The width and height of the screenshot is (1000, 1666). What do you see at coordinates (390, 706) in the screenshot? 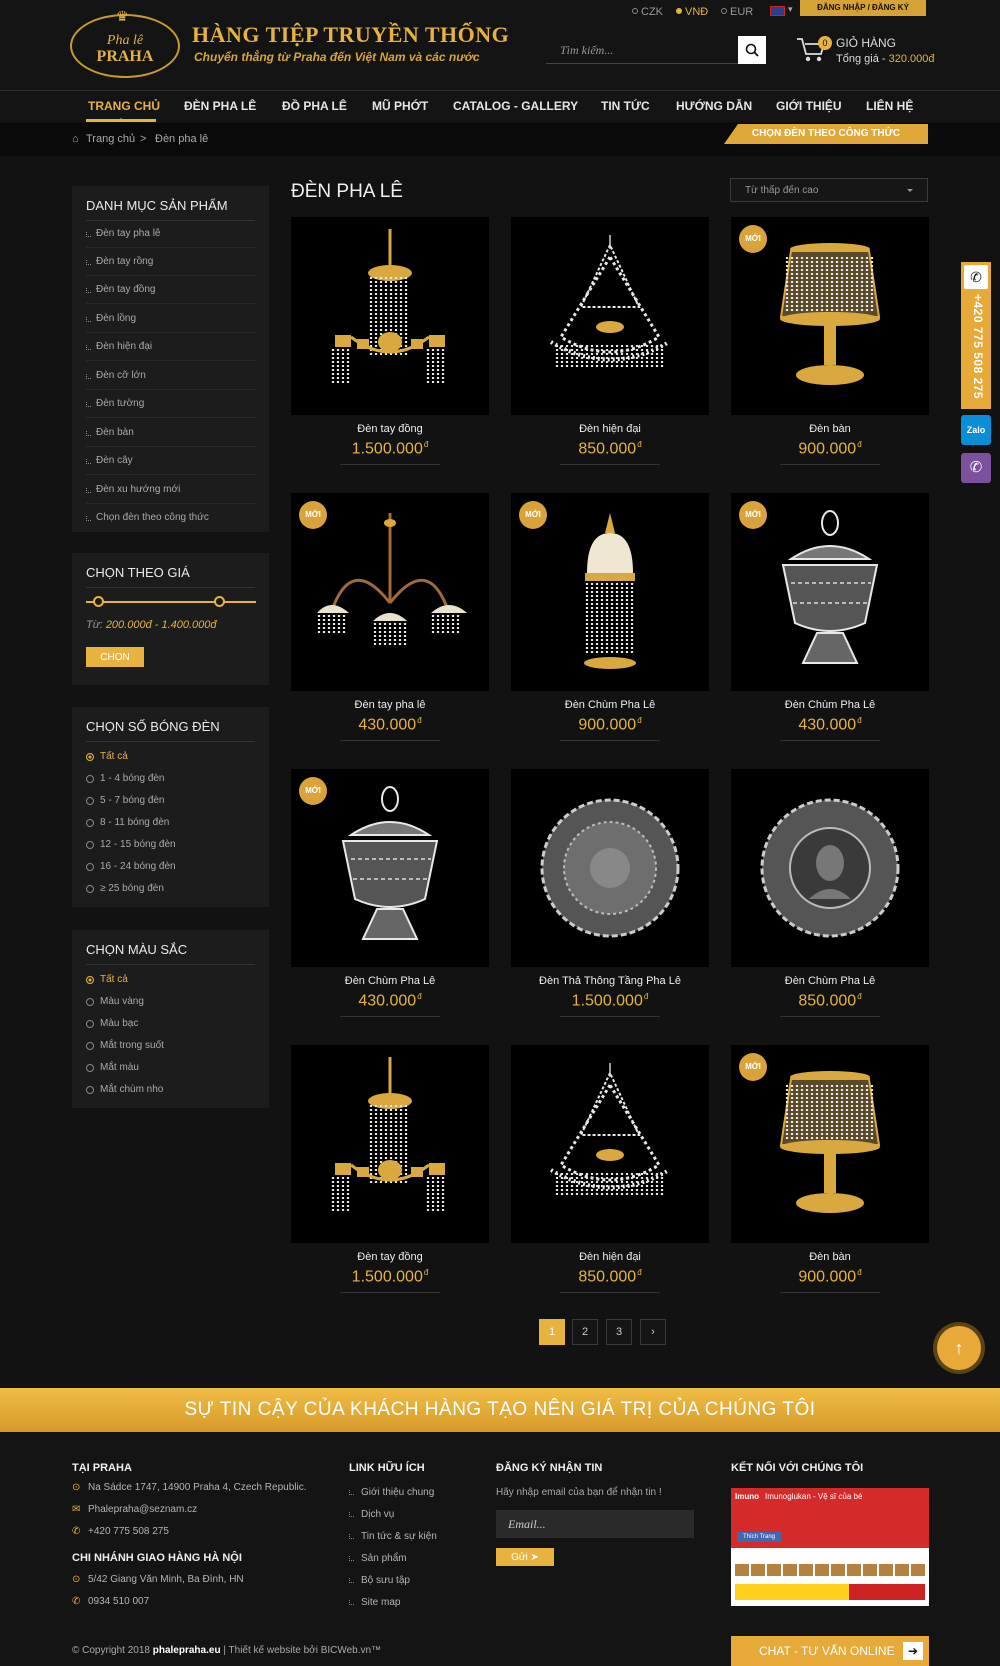
I see `product-name: Đèn tay pha lê` at bounding box center [390, 706].